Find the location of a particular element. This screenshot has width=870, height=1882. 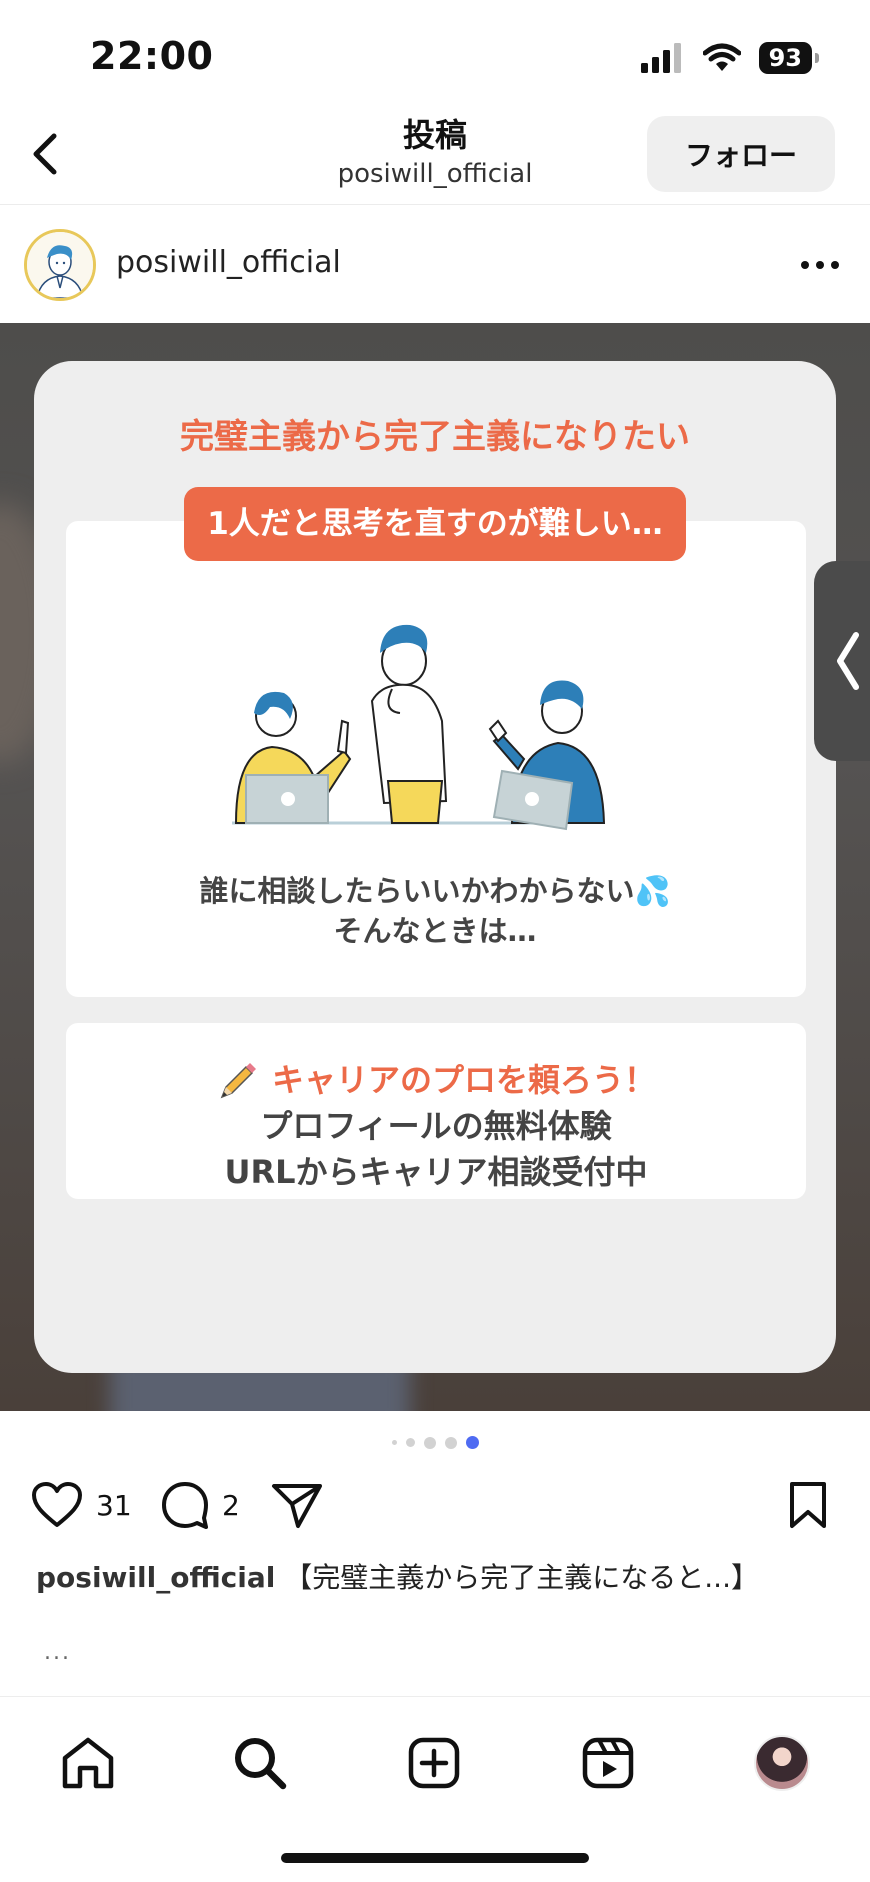

status-bar: 22:00 93 is located at coordinates (435, 55).